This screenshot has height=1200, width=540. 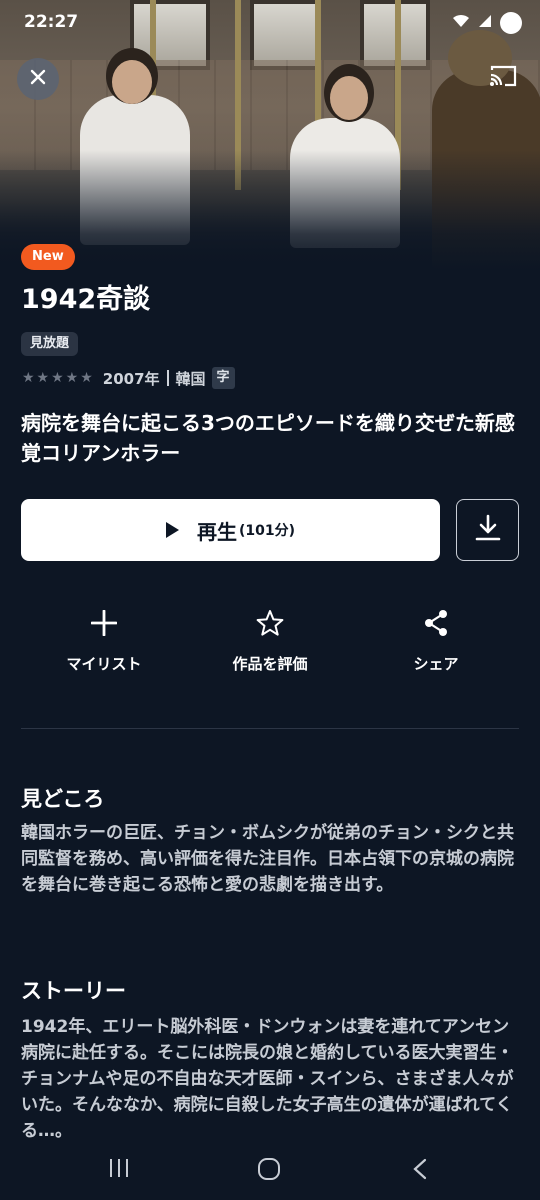 What do you see at coordinates (131, 378) in the screenshot?
I see `release-year: 2007年` at bounding box center [131, 378].